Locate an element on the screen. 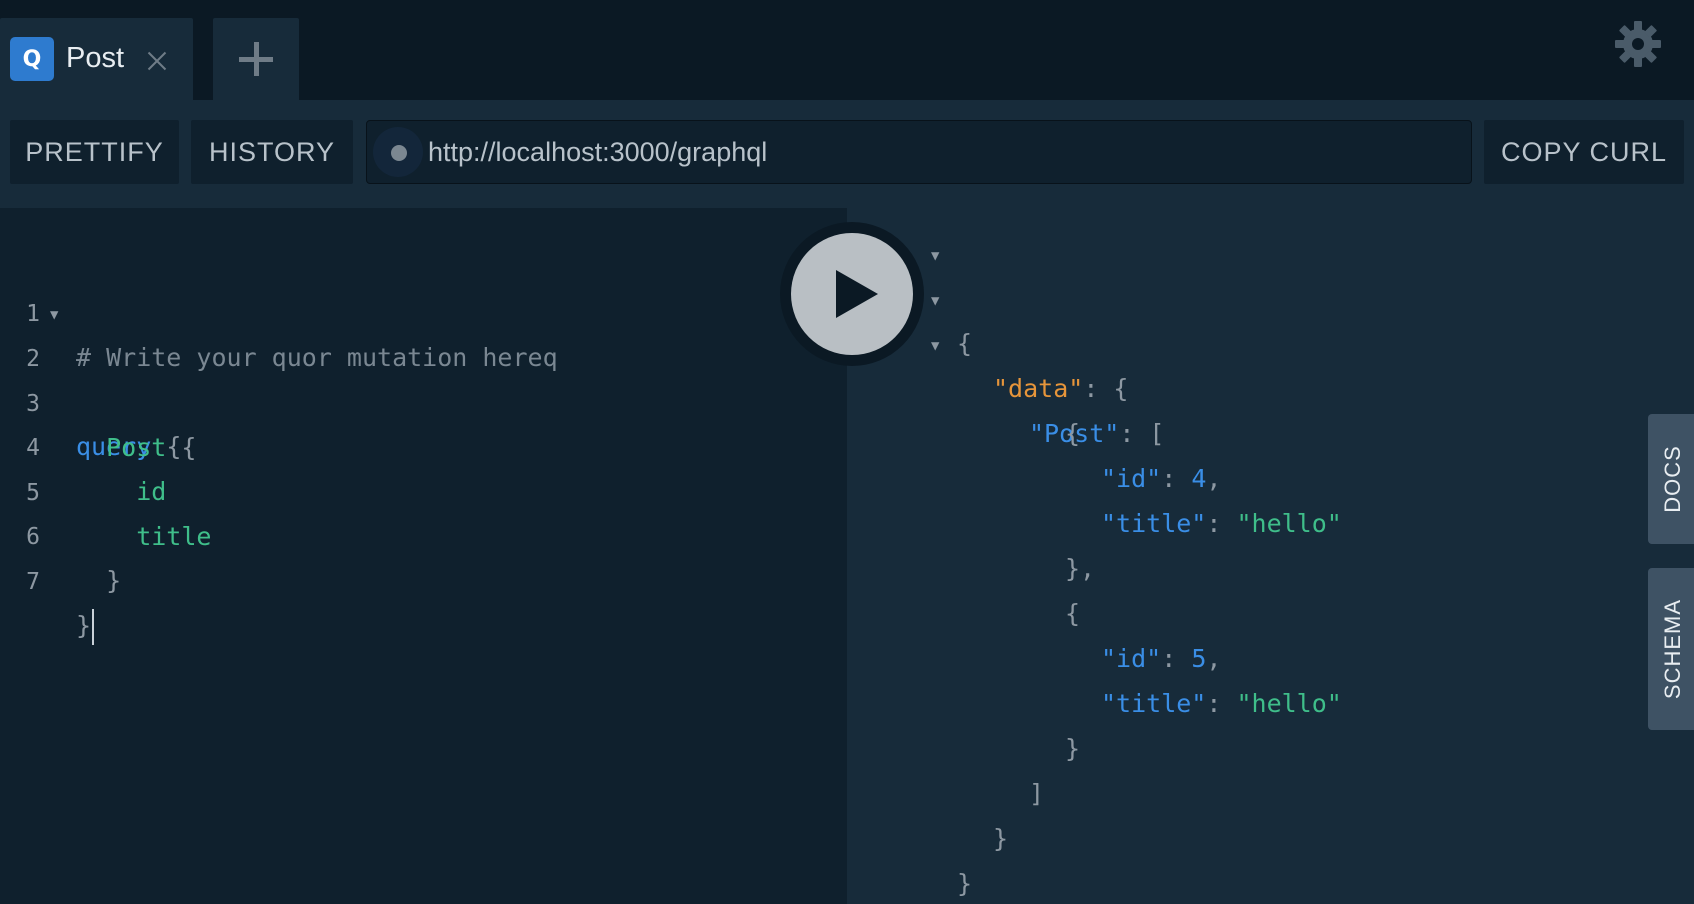 This screenshot has width=1694, height=904. run-button-ring is located at coordinates (852, 294).